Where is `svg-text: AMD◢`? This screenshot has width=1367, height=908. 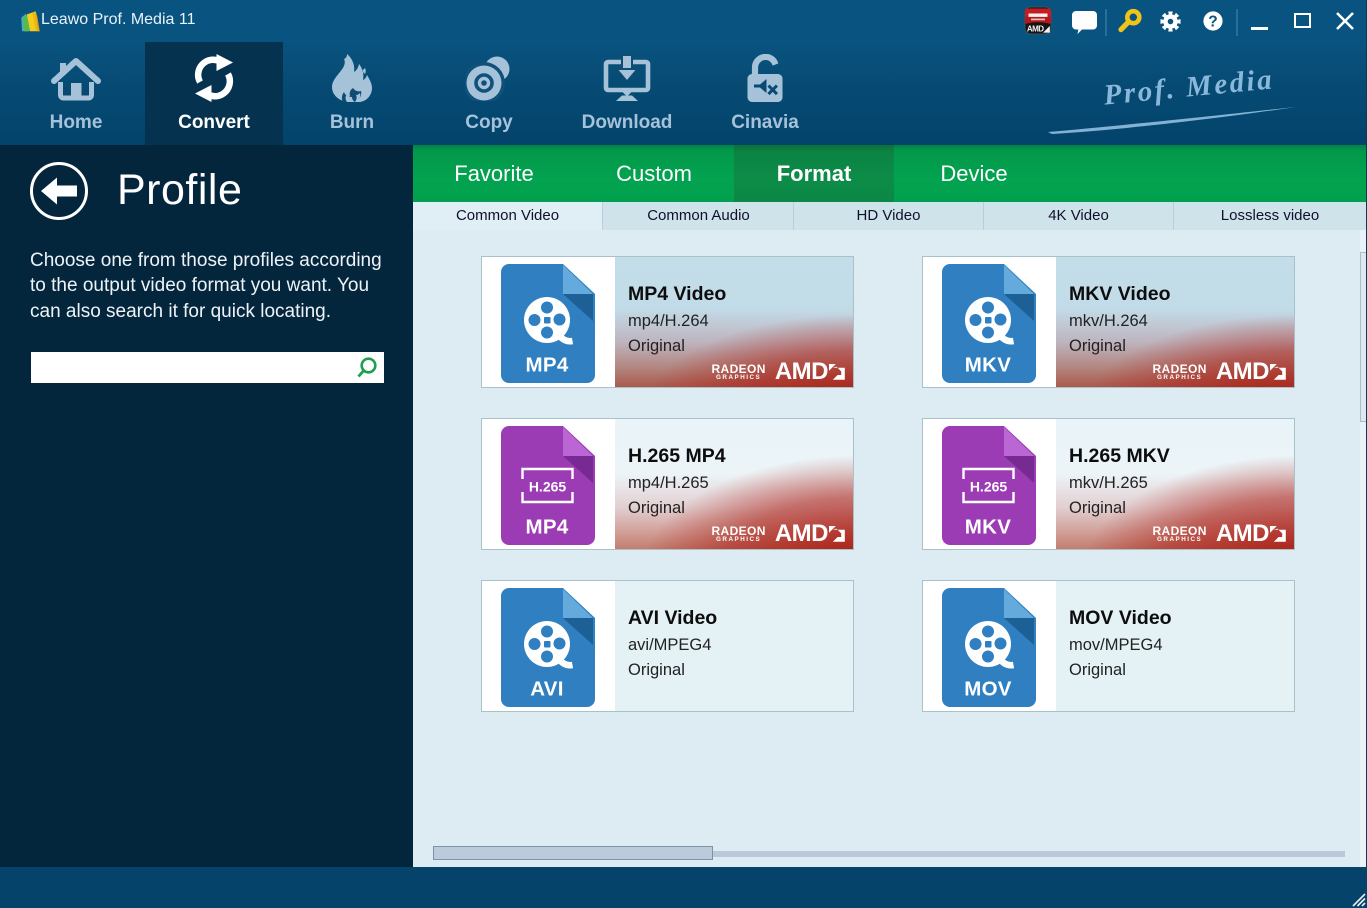
svg-text: AMD◢ is located at coordinates (1039, 29).